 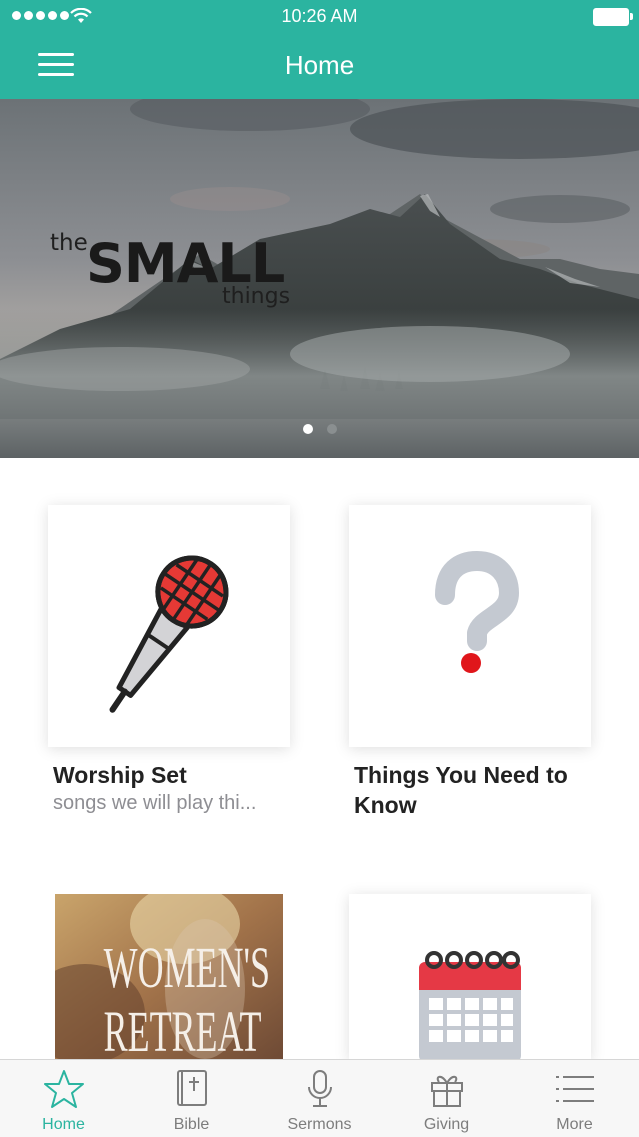 I want to click on gift-icon, so click(x=447, y=1091).